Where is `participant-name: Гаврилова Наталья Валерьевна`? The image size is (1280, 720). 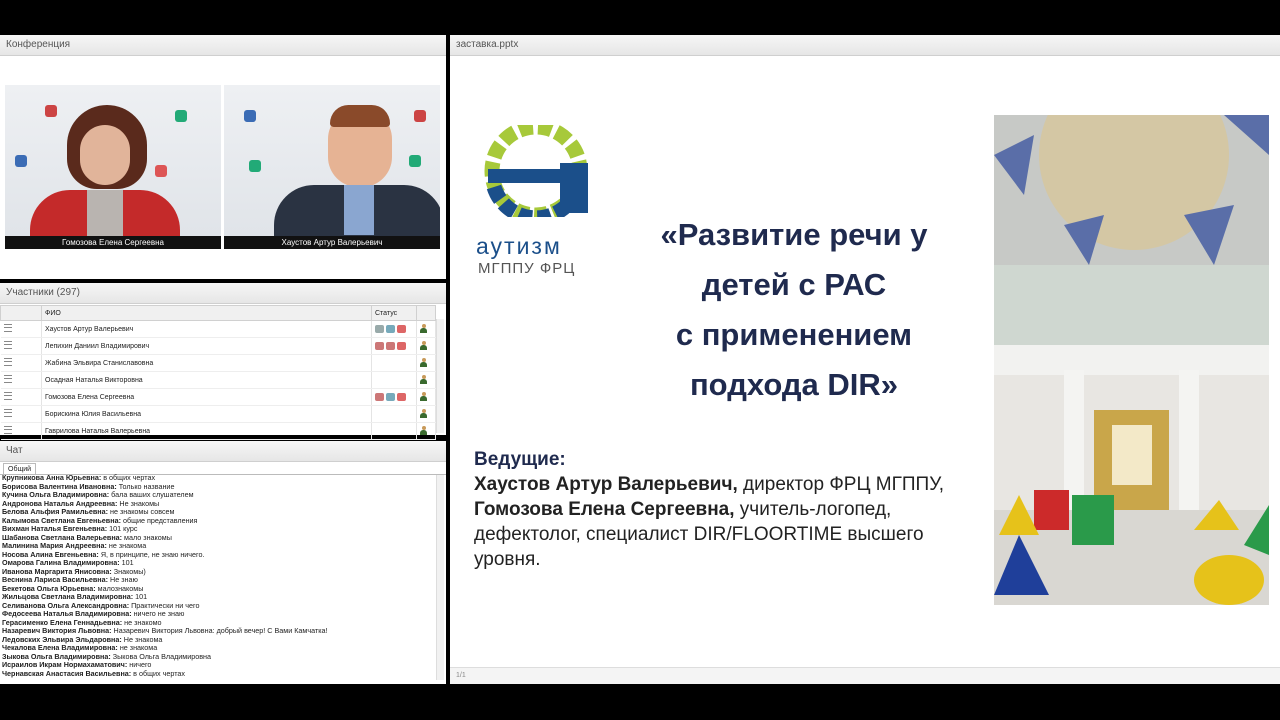
participant-name: Гаврилова Наталья Валерьевна is located at coordinates (206, 431).